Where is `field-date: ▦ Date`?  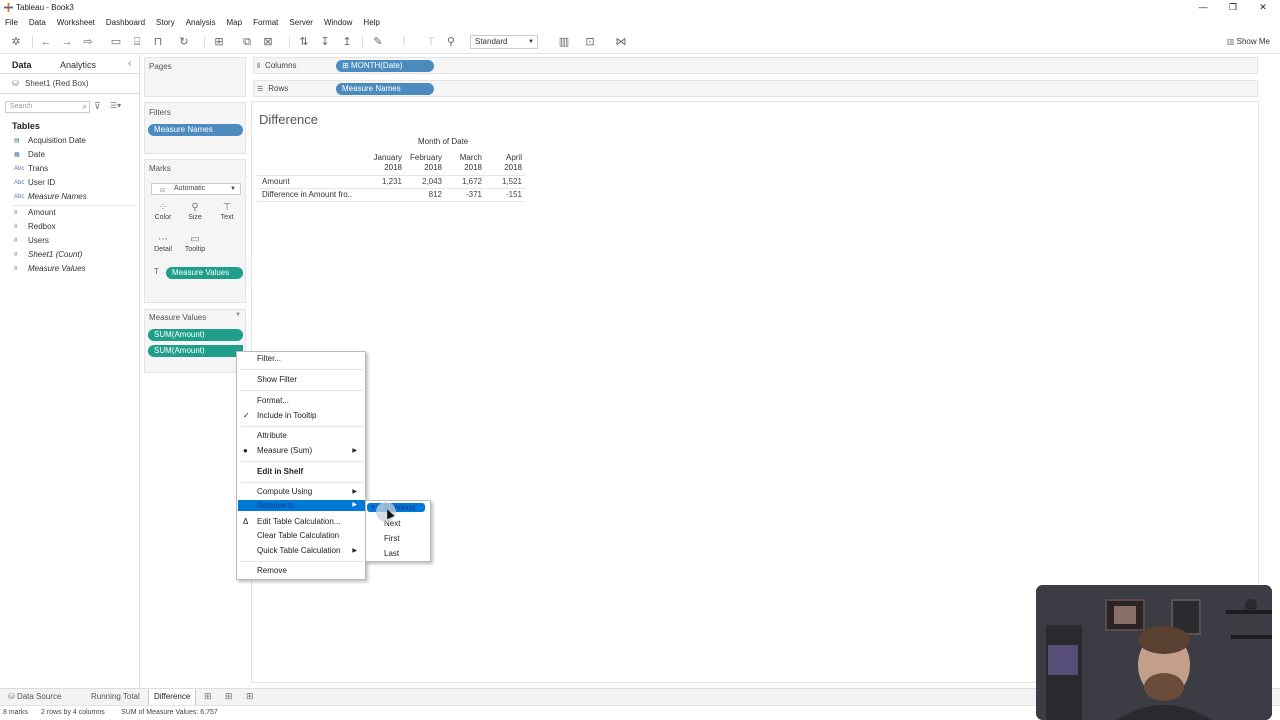
field-date: ▦ Date is located at coordinates (29, 154).